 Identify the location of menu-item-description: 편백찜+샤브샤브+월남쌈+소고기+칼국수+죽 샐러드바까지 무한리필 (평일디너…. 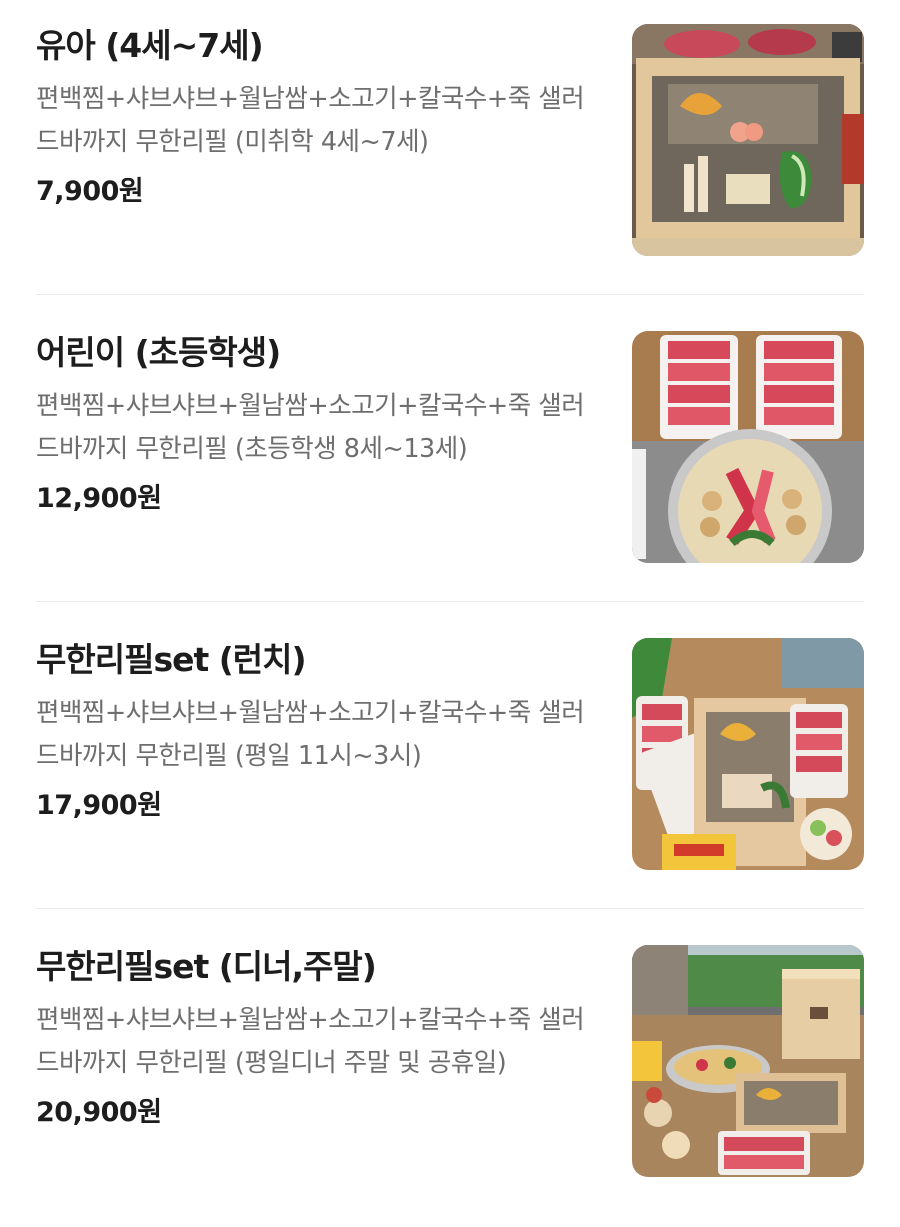
(310, 1041).